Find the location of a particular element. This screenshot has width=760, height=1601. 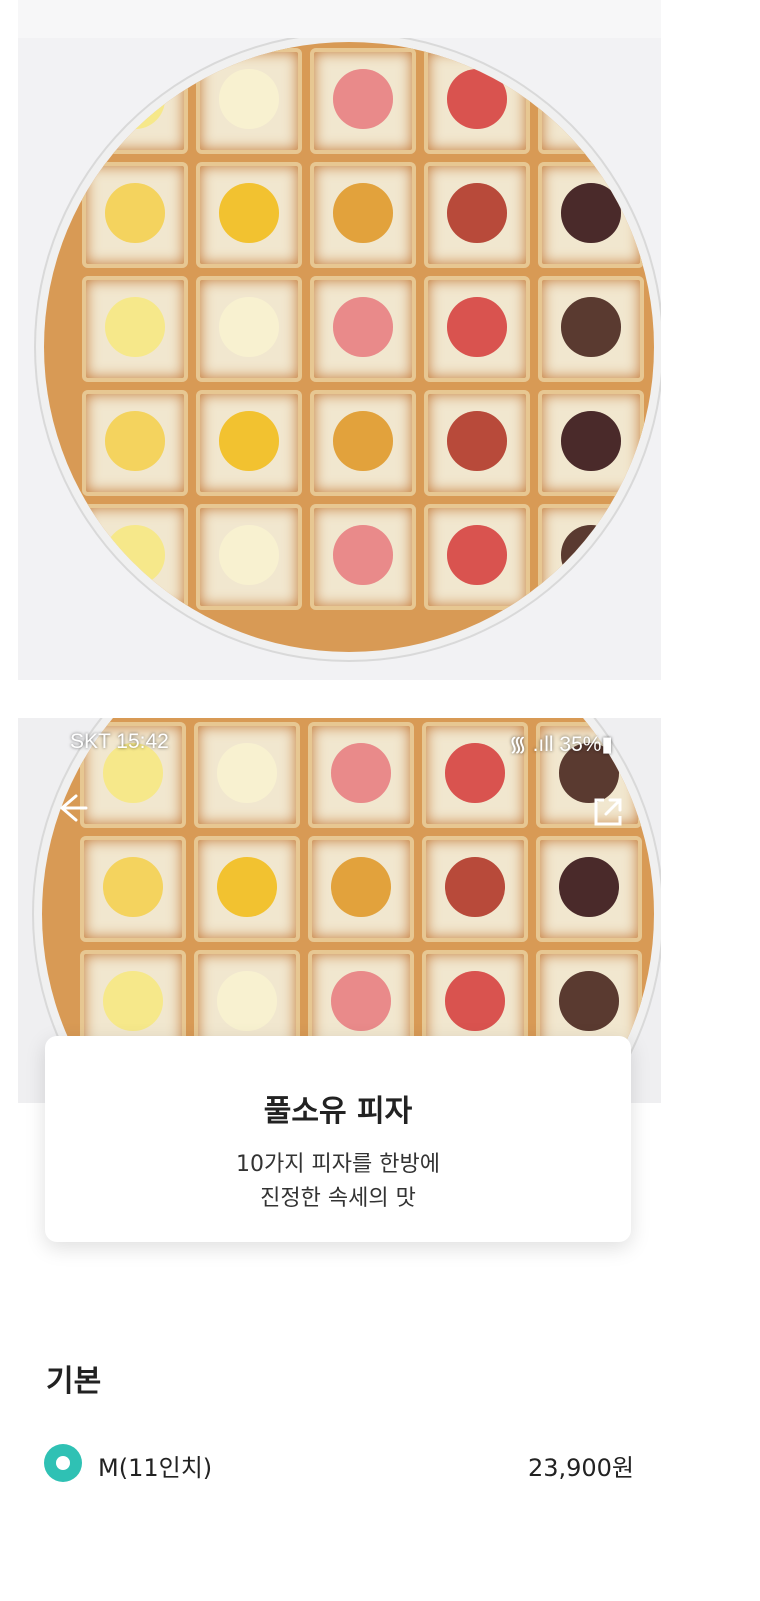

size-option-m: M(11인치) 23,900원 is located at coordinates (339, 1464).